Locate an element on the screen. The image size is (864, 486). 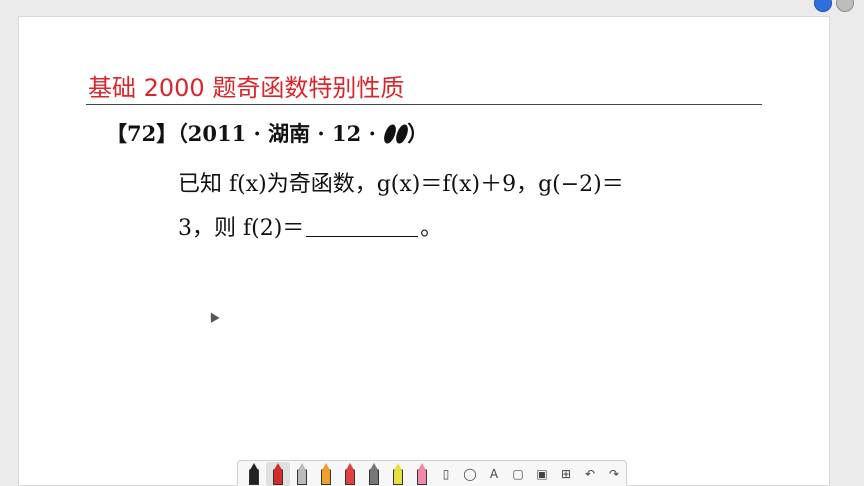
undo-icon: ↶ is located at coordinates (590, 474).